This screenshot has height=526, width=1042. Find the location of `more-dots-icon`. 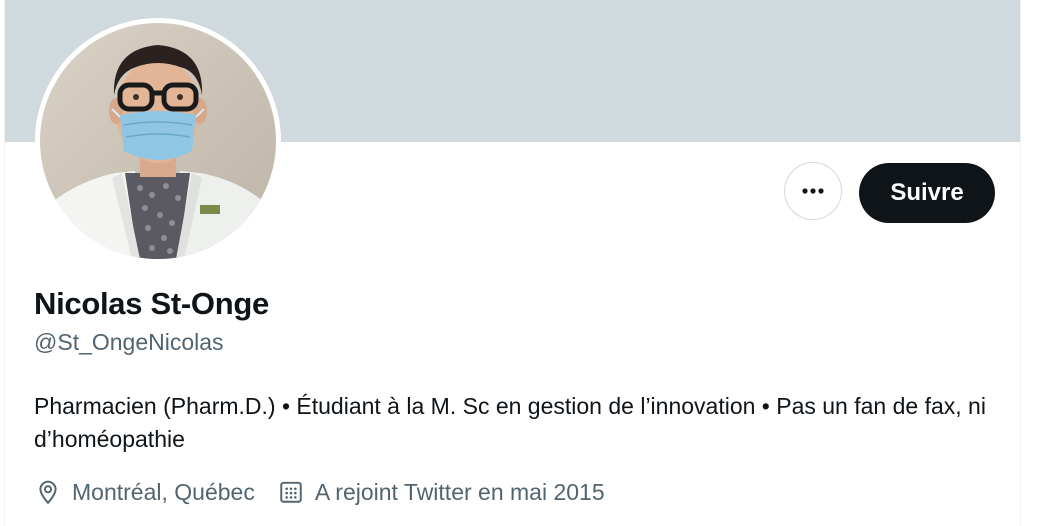

more-dots-icon is located at coordinates (813, 191).